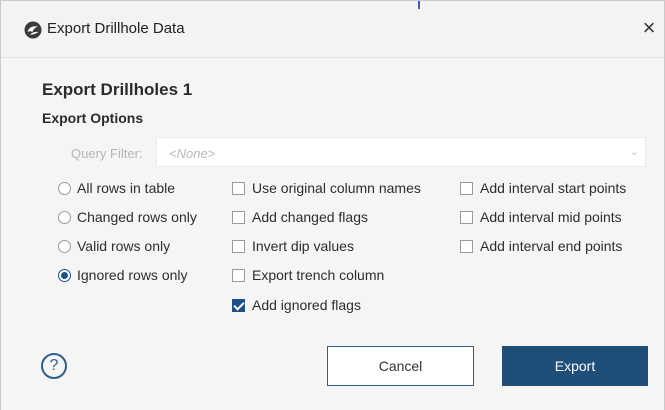 Image resolution: width=665 pixels, height=410 pixels. Describe the element at coordinates (419, 5) in the screenshot. I see `background-line-fragment` at that location.